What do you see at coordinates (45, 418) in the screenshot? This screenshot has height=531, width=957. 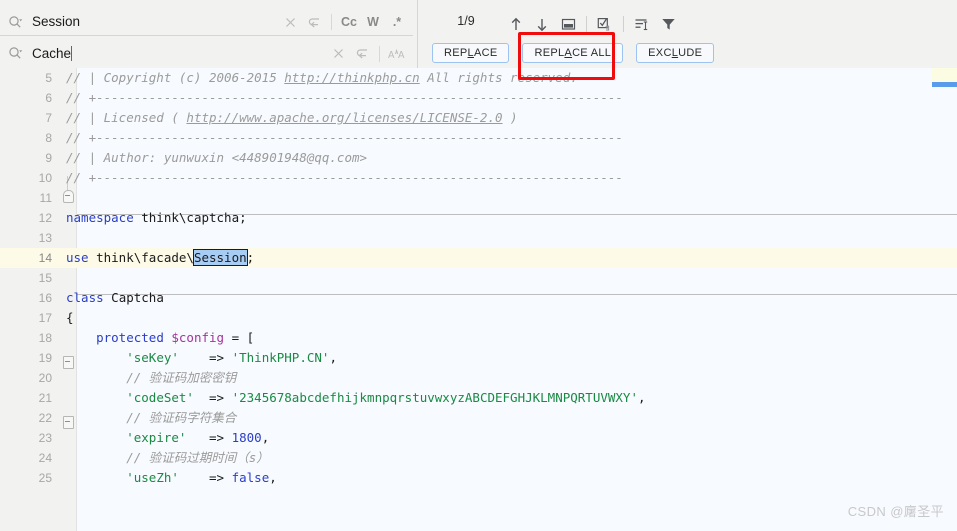 I see `line-number: 22` at bounding box center [45, 418].